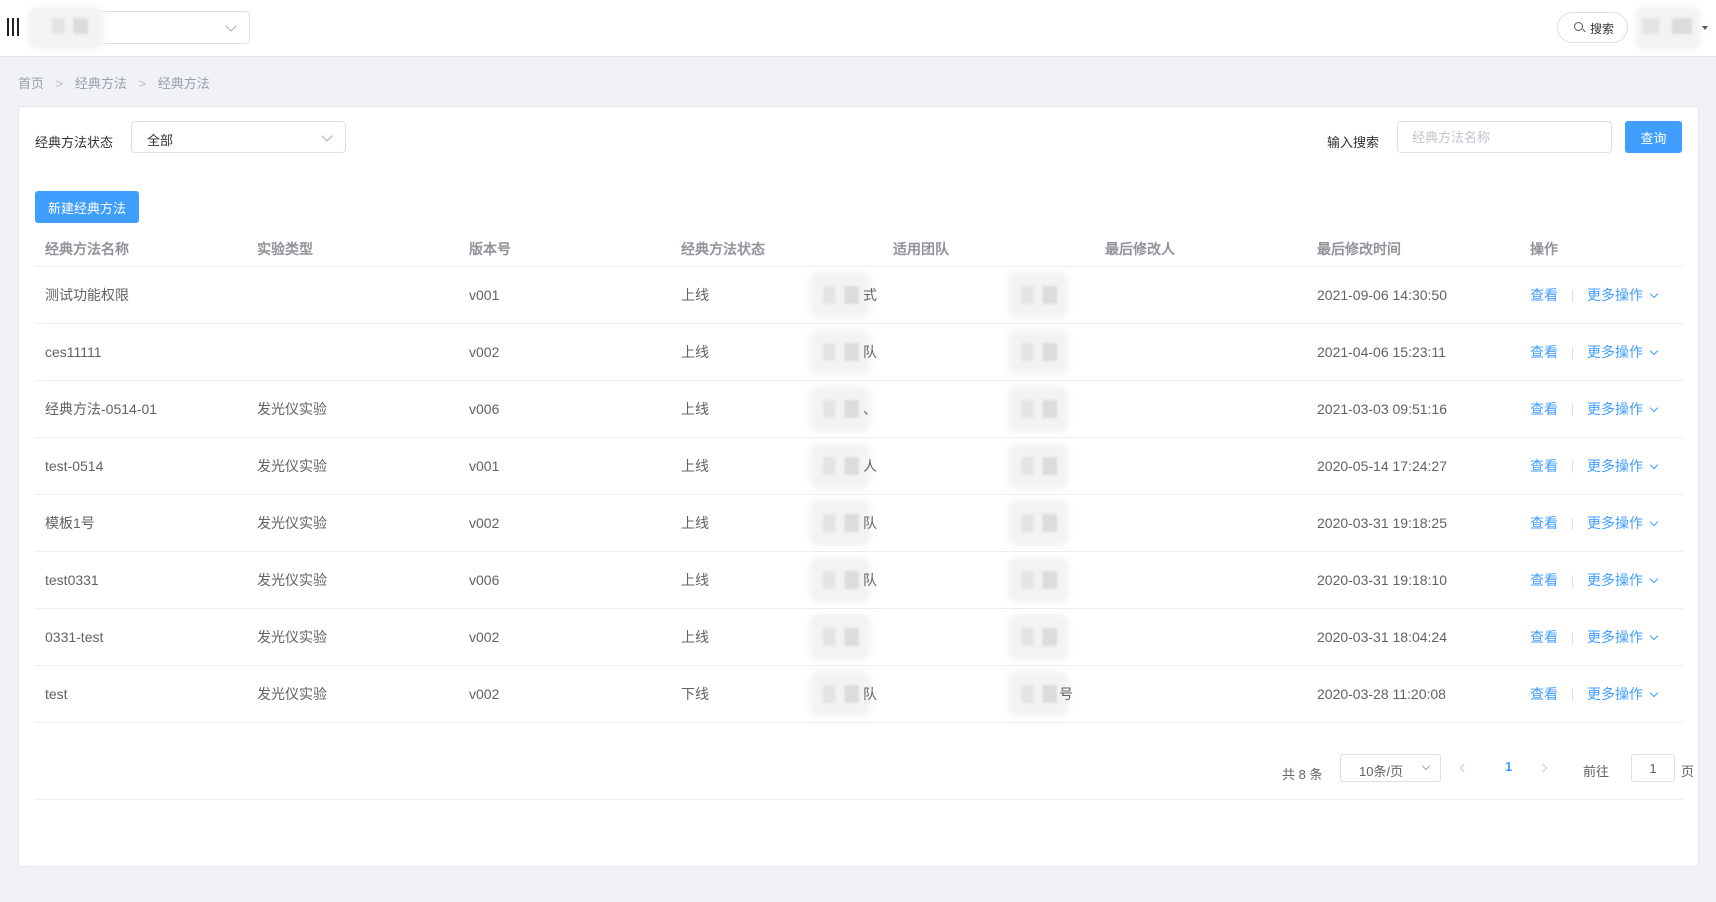  I want to click on redacted-username, so click(1667, 26).